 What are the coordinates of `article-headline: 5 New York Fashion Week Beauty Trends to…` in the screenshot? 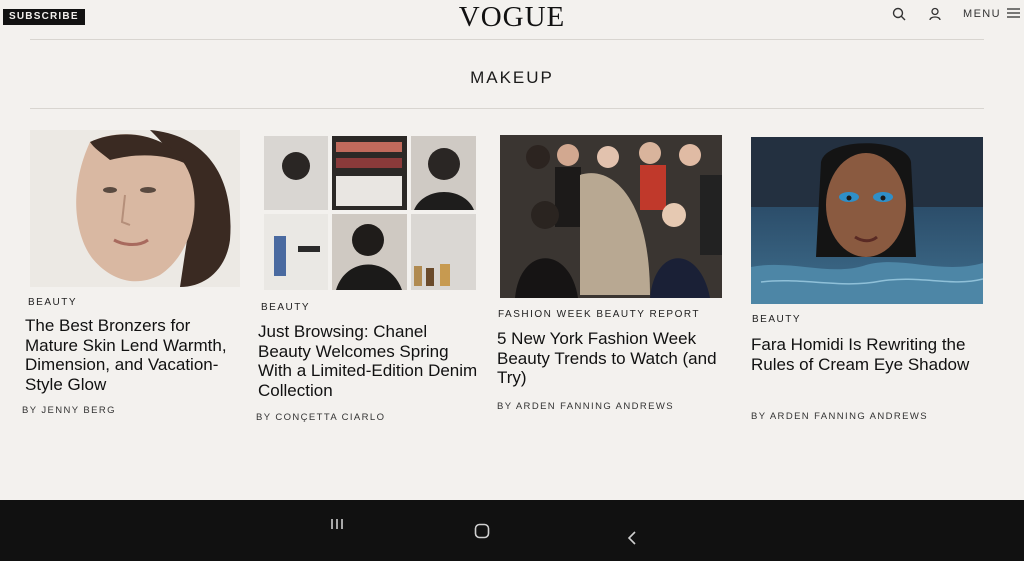 It's located at (613, 358).